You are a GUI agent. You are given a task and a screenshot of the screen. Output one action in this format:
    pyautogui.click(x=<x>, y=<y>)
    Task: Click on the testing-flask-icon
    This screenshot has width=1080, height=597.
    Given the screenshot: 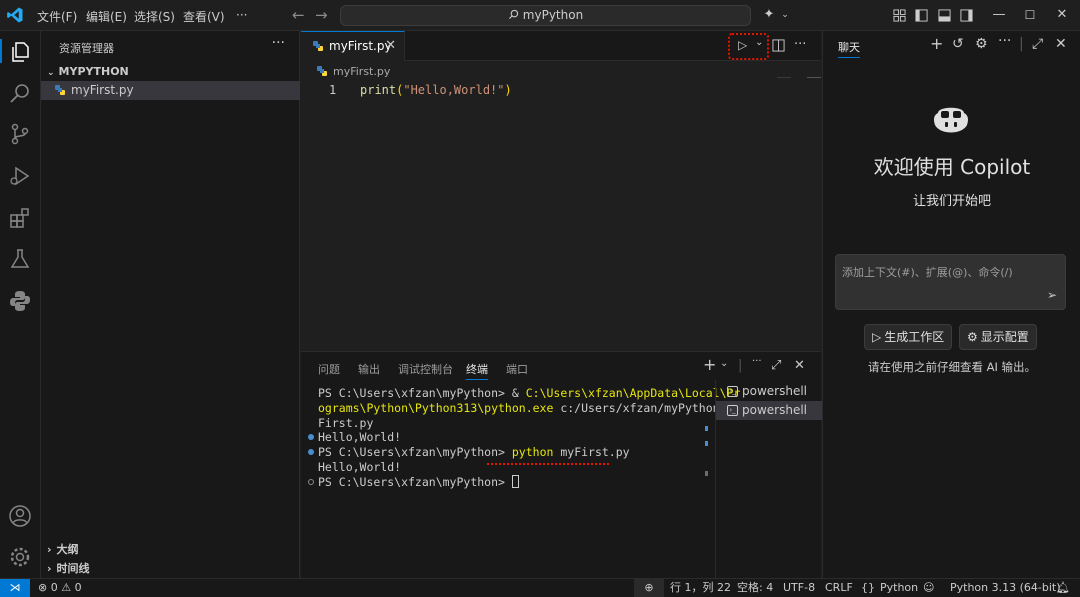 What is the action you would take?
    pyautogui.click(x=20, y=259)
    